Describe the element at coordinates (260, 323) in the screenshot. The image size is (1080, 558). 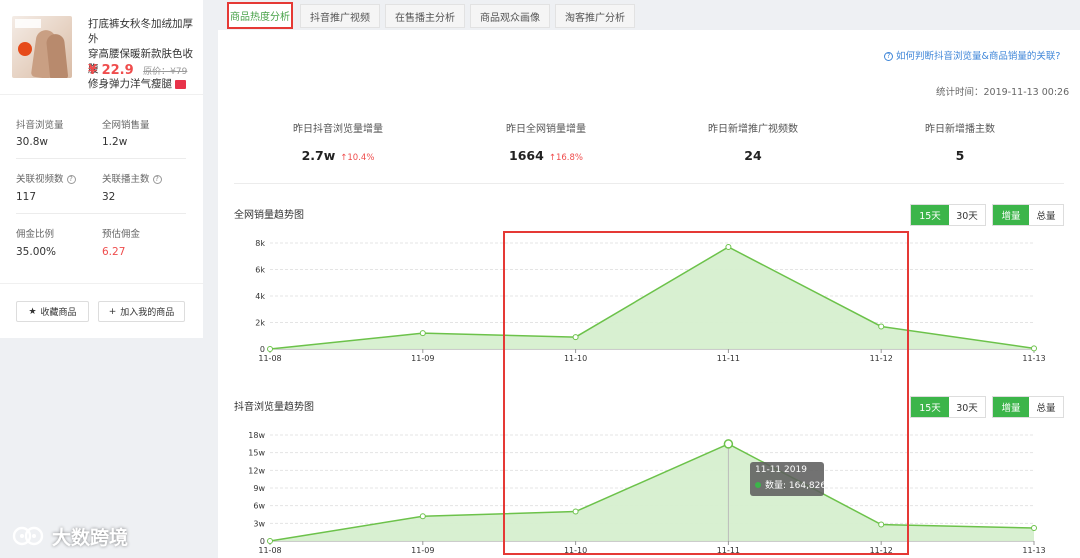
I see `y-tick-label: 2k` at that location.